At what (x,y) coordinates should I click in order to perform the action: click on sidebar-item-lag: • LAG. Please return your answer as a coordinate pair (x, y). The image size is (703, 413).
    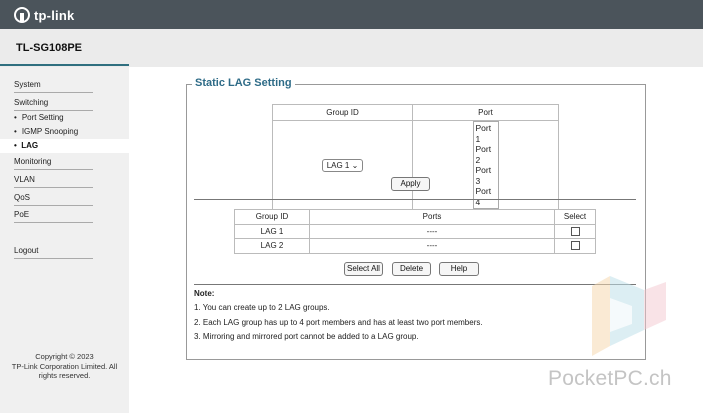
    Looking at the image, I should click on (64, 146).